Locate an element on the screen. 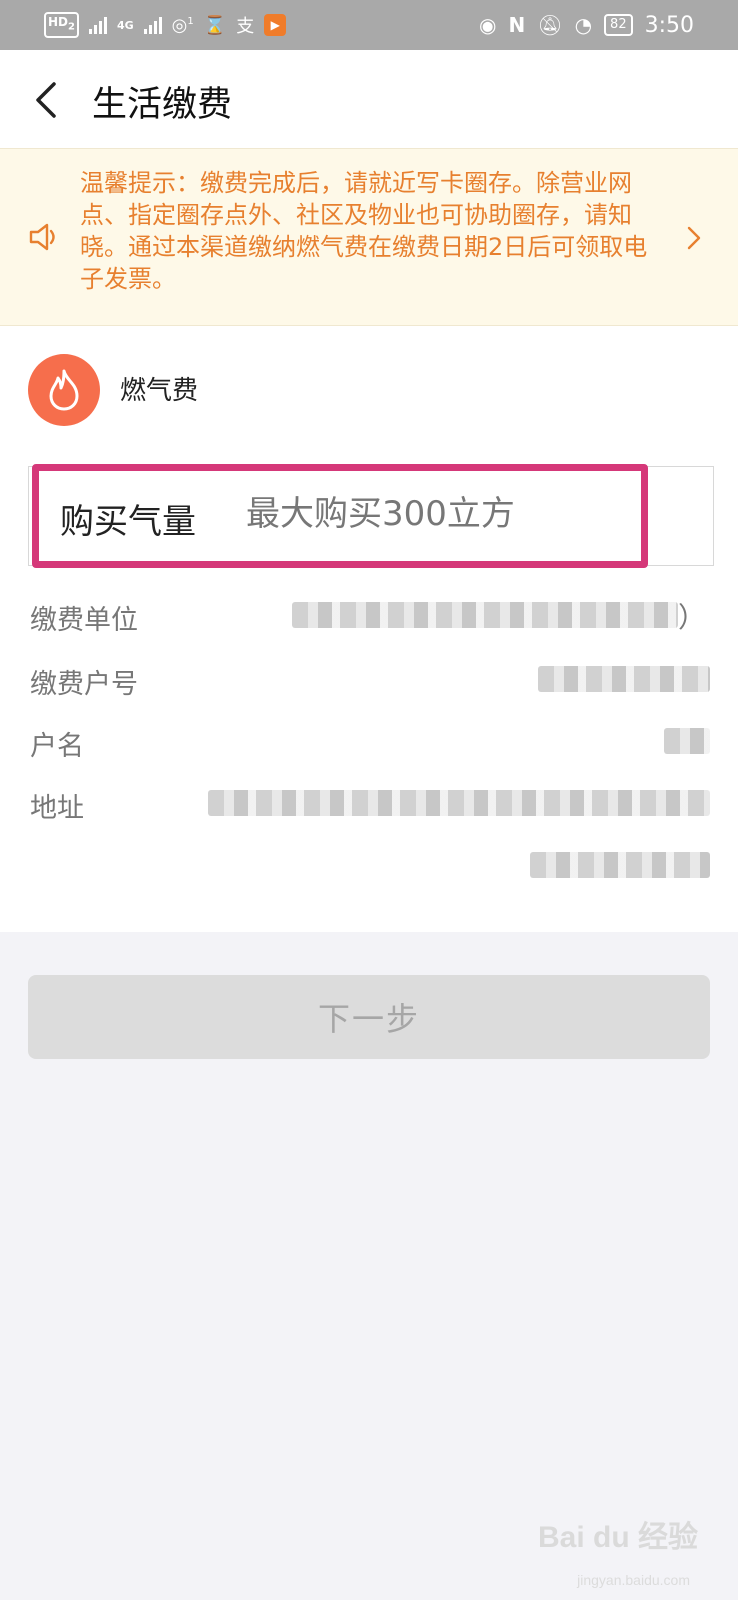 This screenshot has height=1600, width=738. next-step-label: 下一步 is located at coordinates (368, 1019).